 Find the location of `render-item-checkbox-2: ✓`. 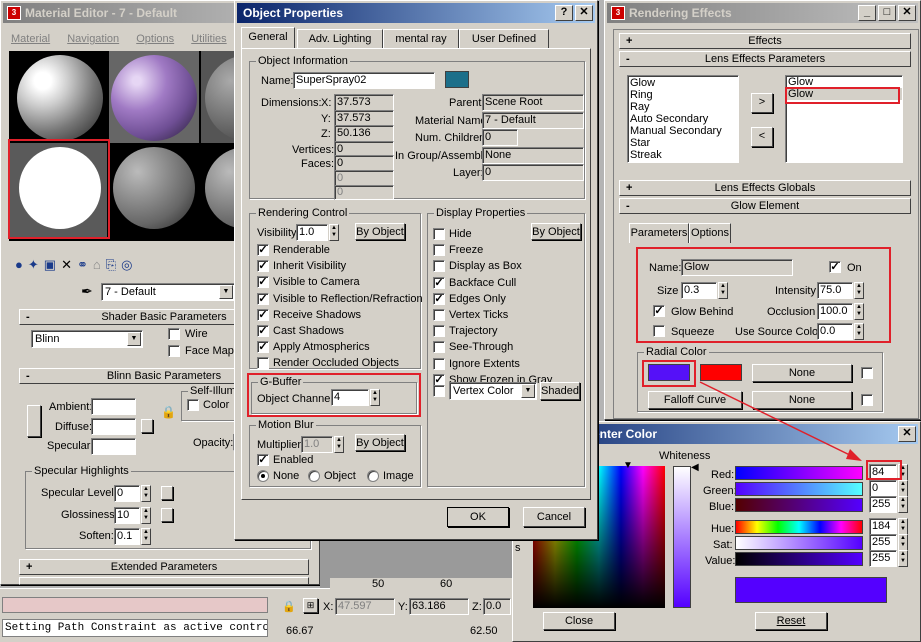

render-item-checkbox-2: ✓ is located at coordinates (263, 282).